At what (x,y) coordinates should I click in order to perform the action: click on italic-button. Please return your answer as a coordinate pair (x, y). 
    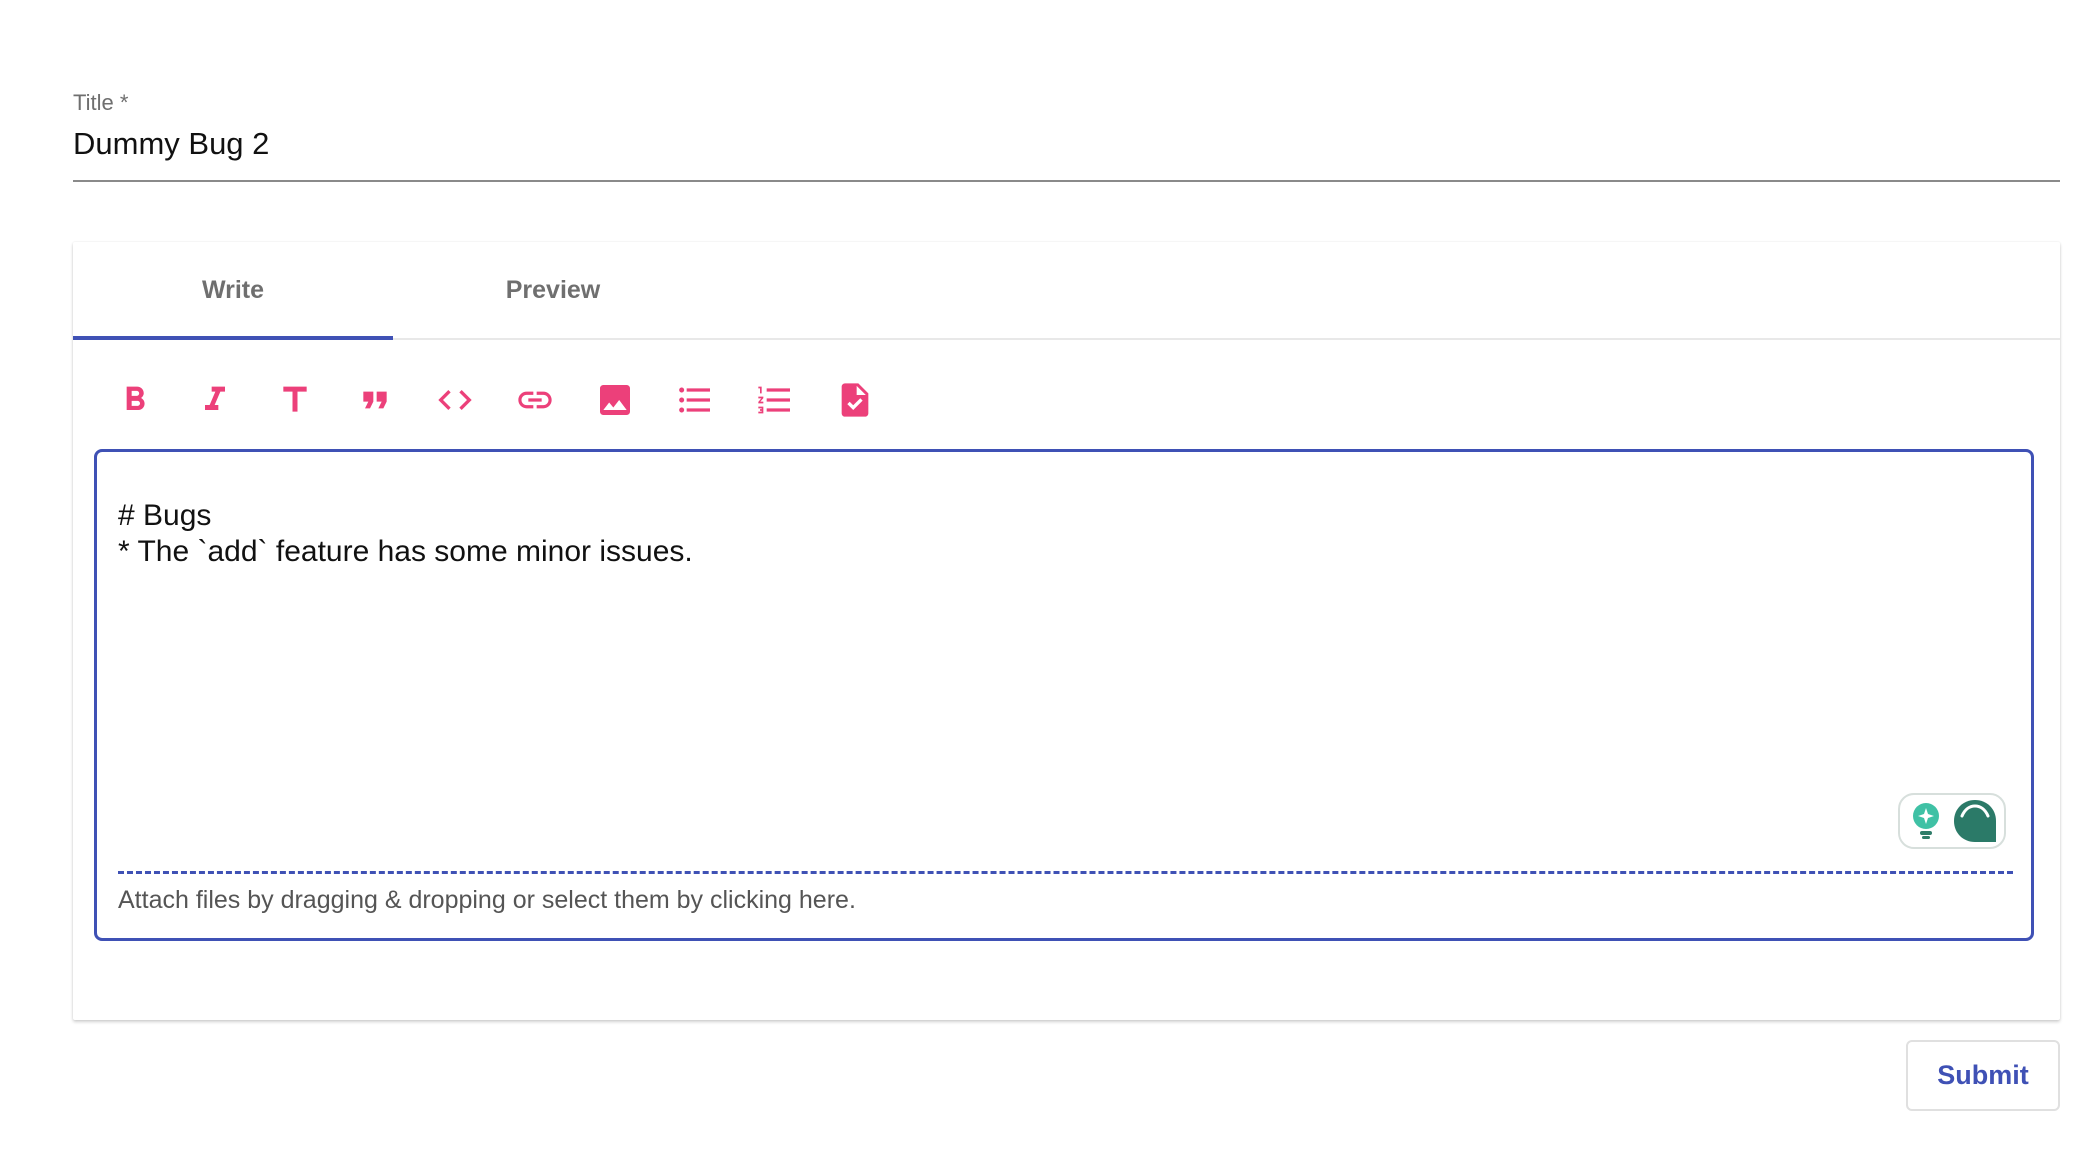
    Looking at the image, I should click on (215, 400).